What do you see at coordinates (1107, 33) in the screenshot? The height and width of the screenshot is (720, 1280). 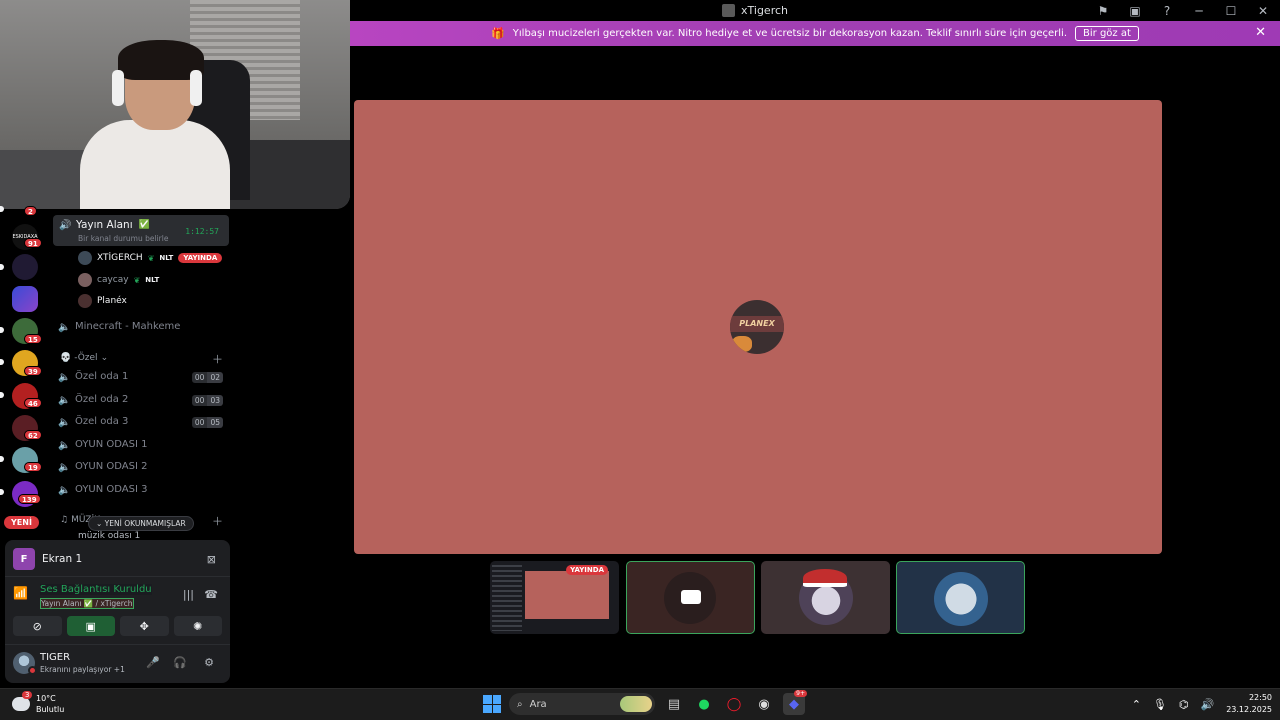 I see `banner-cta-button: Bir göz at` at bounding box center [1107, 33].